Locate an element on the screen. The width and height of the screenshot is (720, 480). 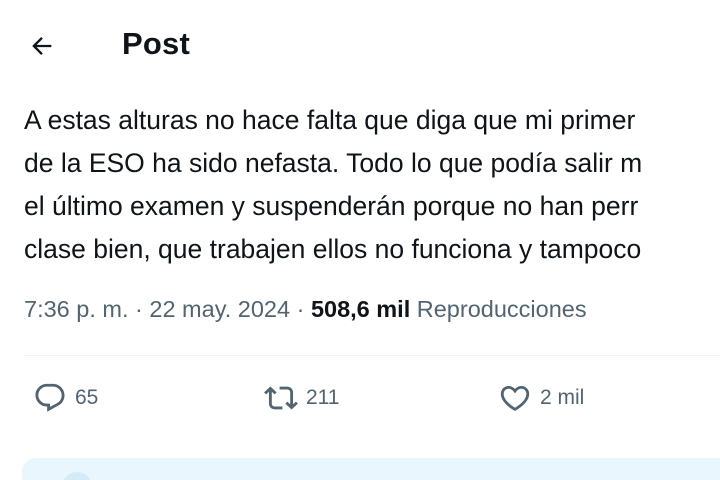
arrow-left-icon is located at coordinates (42, 46).